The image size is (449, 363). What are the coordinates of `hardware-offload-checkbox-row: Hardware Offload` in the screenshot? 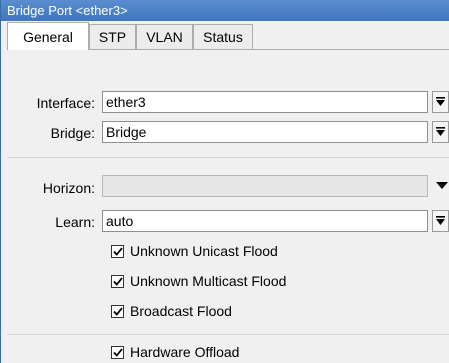 It's located at (175, 352).